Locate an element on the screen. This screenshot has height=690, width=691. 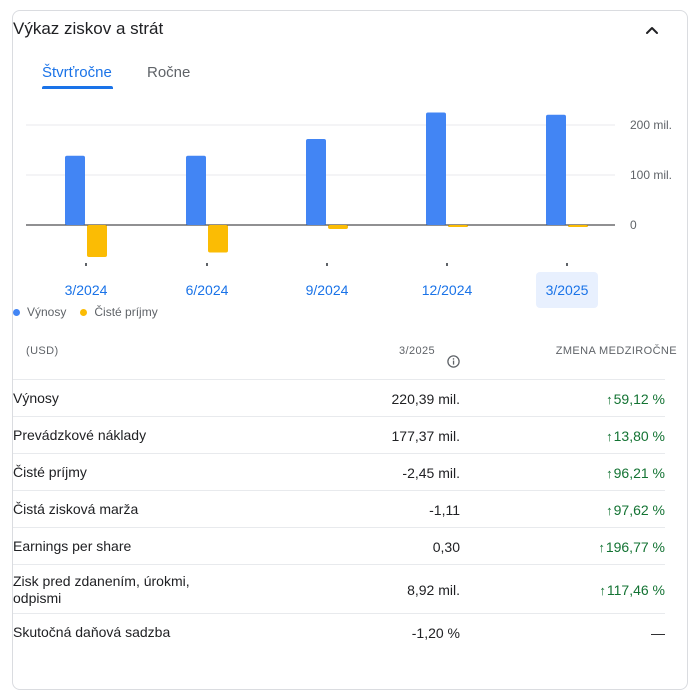
table-row: Earnings per share 0,30 ↑196,77 % is located at coordinates (339, 546).